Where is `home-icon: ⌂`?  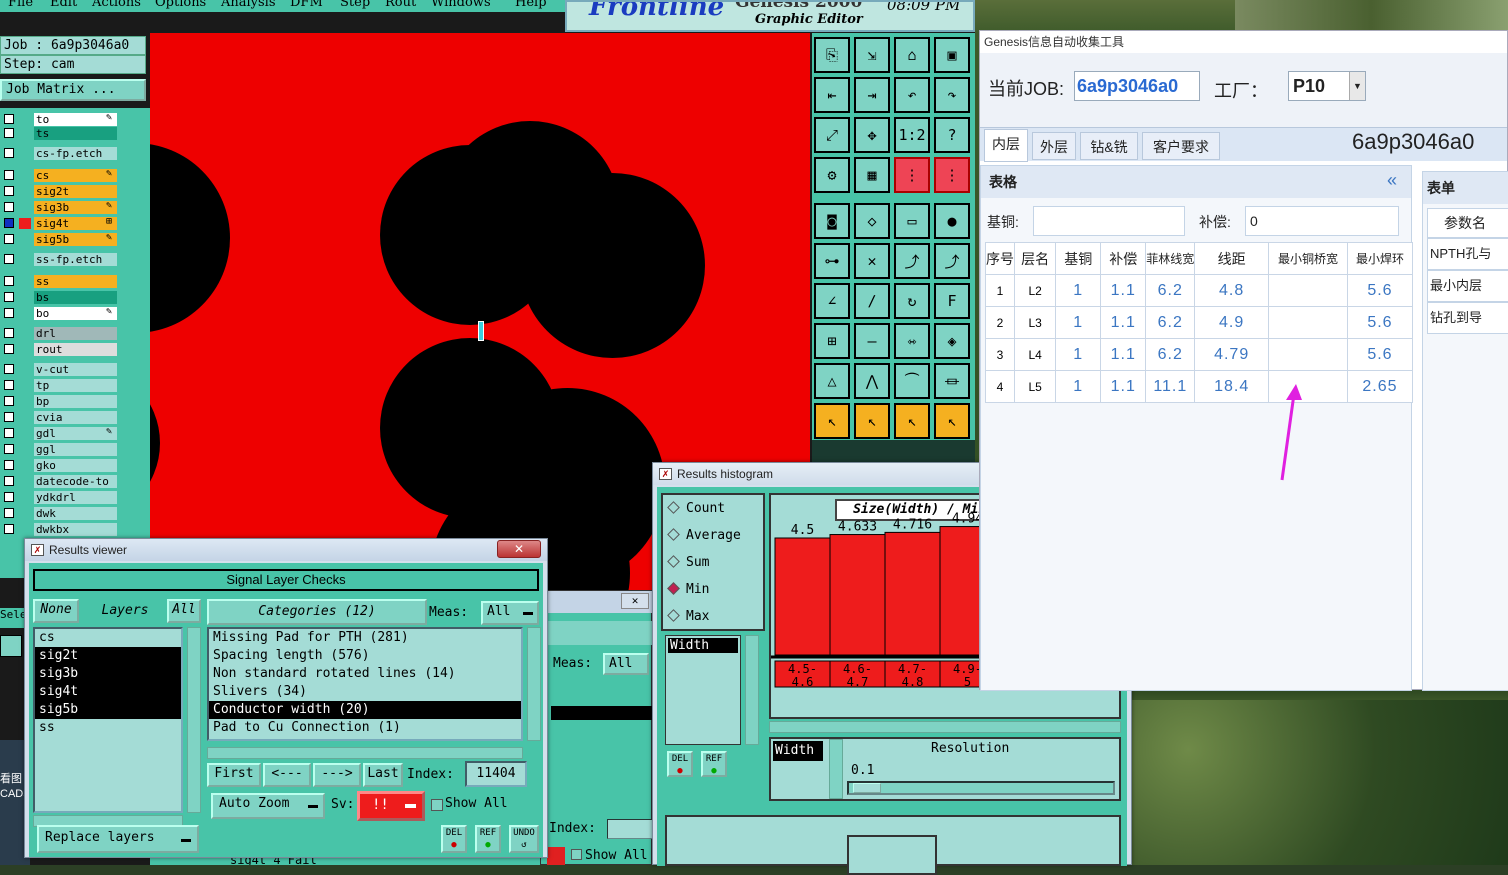 home-icon: ⌂ is located at coordinates (912, 55).